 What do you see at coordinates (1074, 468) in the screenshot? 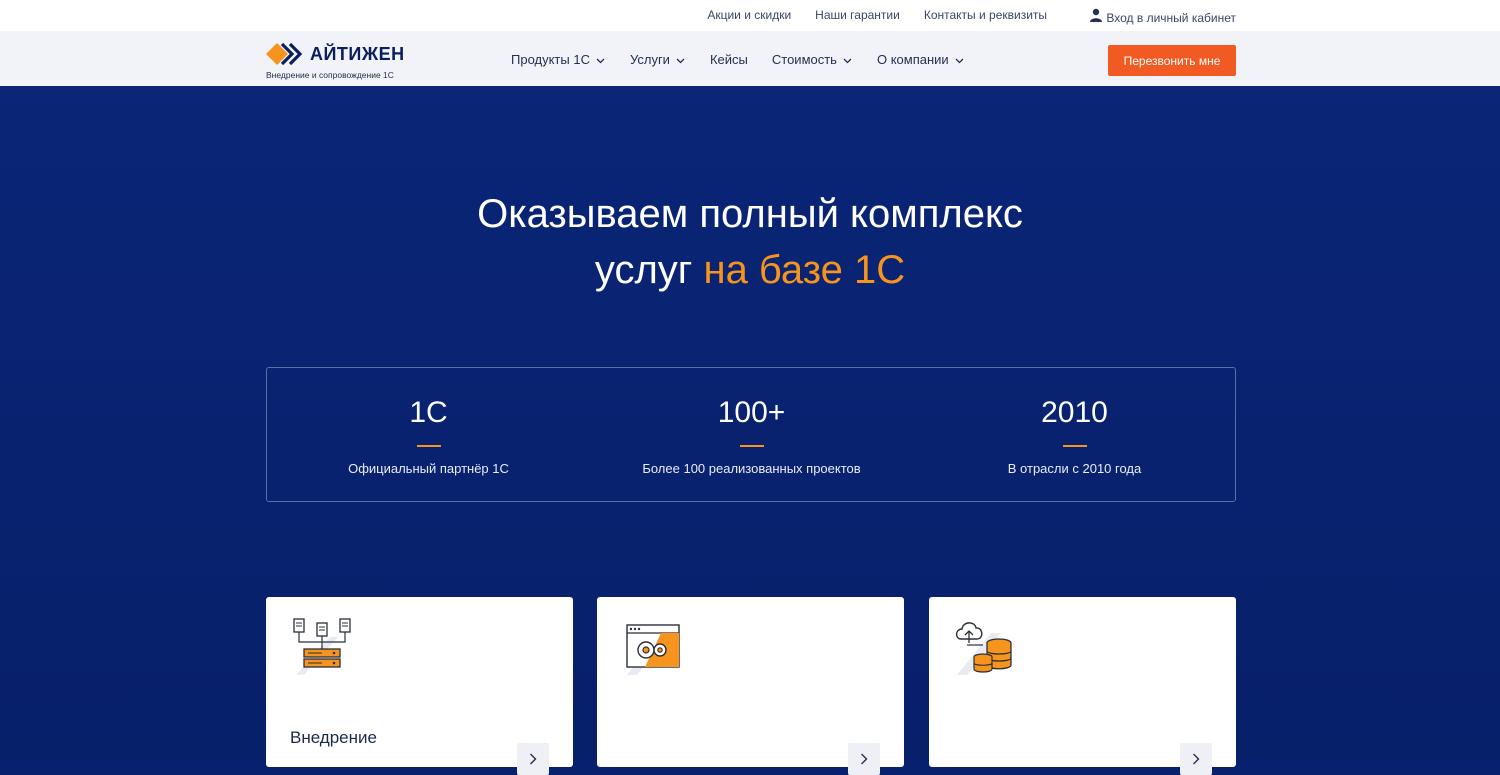
I see `stat-description: В отрасли с 2010 года` at bounding box center [1074, 468].